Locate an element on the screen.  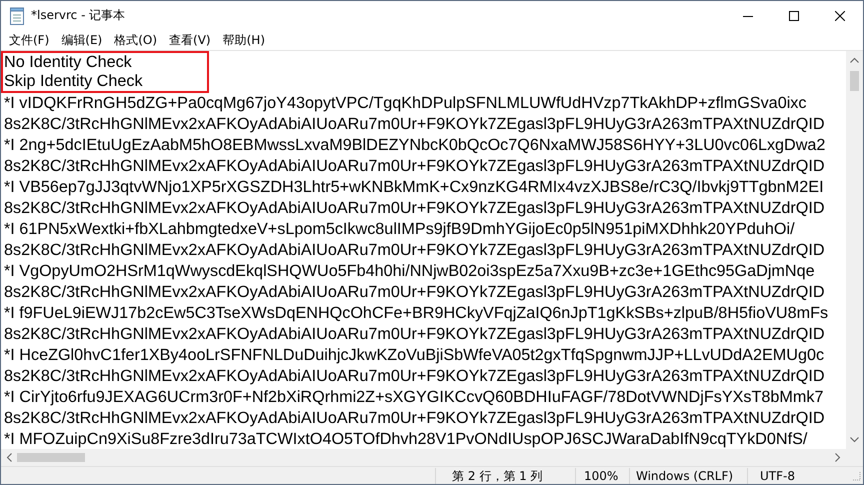
maximize-icon is located at coordinates (794, 15).